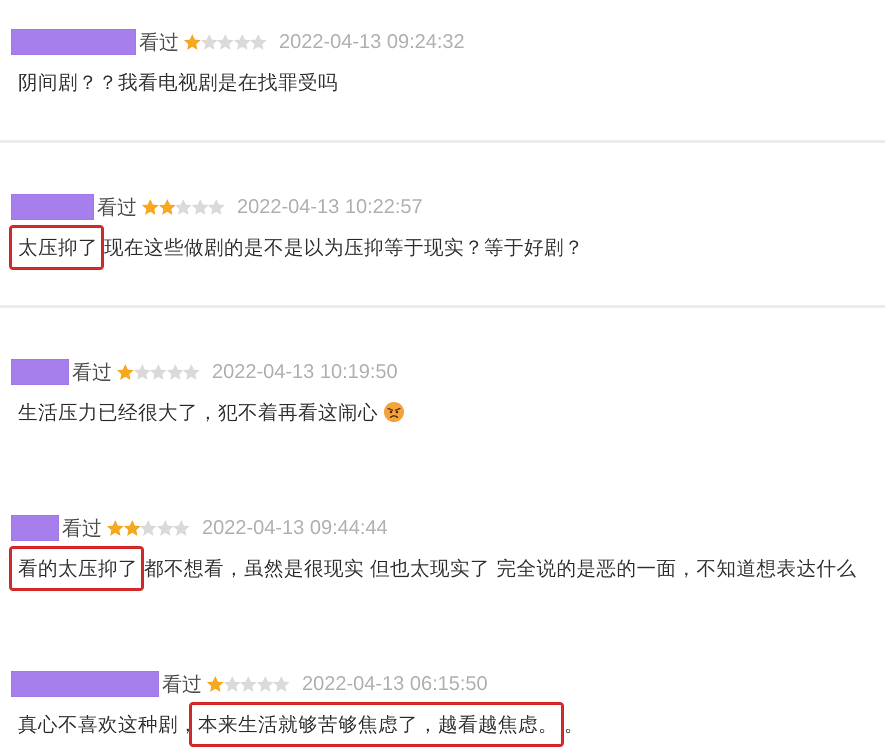  What do you see at coordinates (56, 247) in the screenshot?
I see `highlighted-comment-text: 太压抑了` at bounding box center [56, 247].